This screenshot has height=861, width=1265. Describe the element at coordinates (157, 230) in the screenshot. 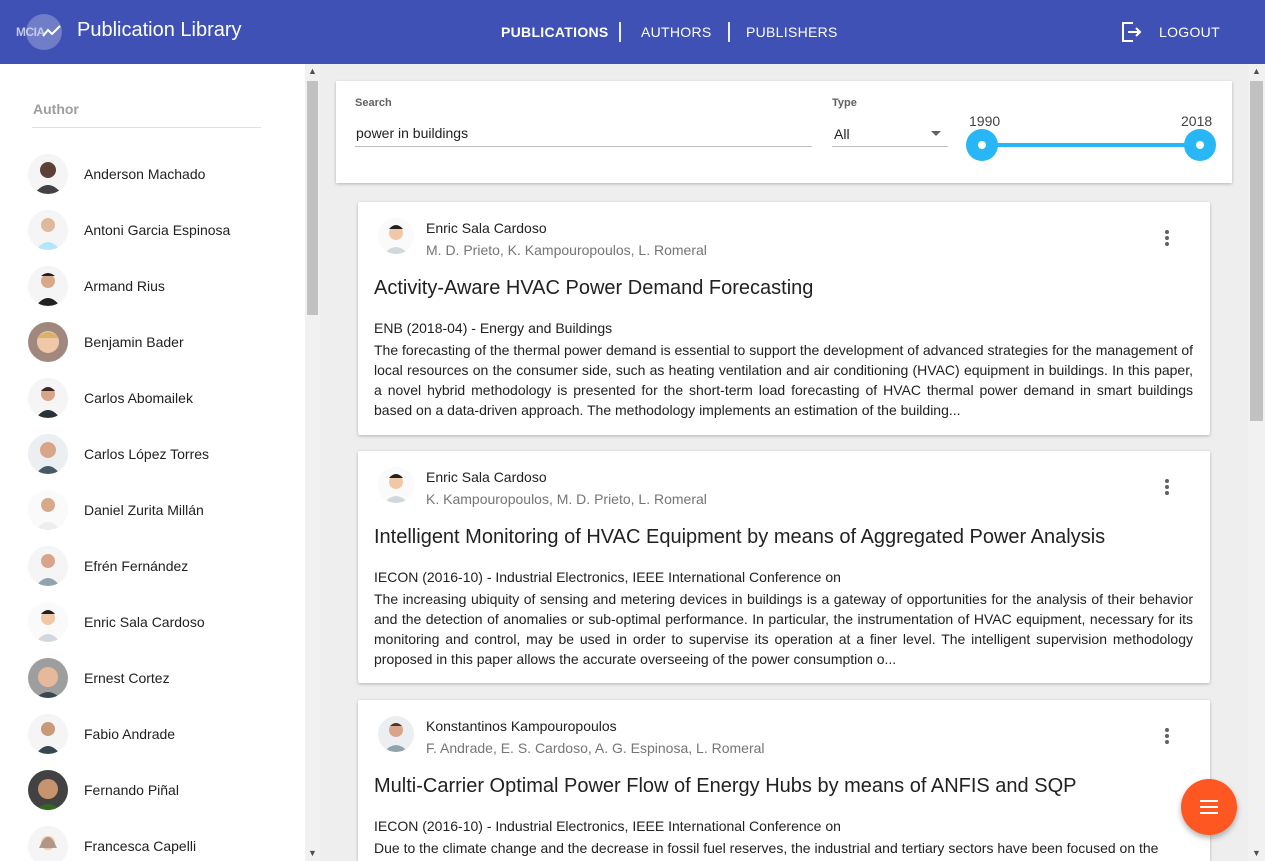

I see `author-name: Antoni Garcia Espinosa` at that location.